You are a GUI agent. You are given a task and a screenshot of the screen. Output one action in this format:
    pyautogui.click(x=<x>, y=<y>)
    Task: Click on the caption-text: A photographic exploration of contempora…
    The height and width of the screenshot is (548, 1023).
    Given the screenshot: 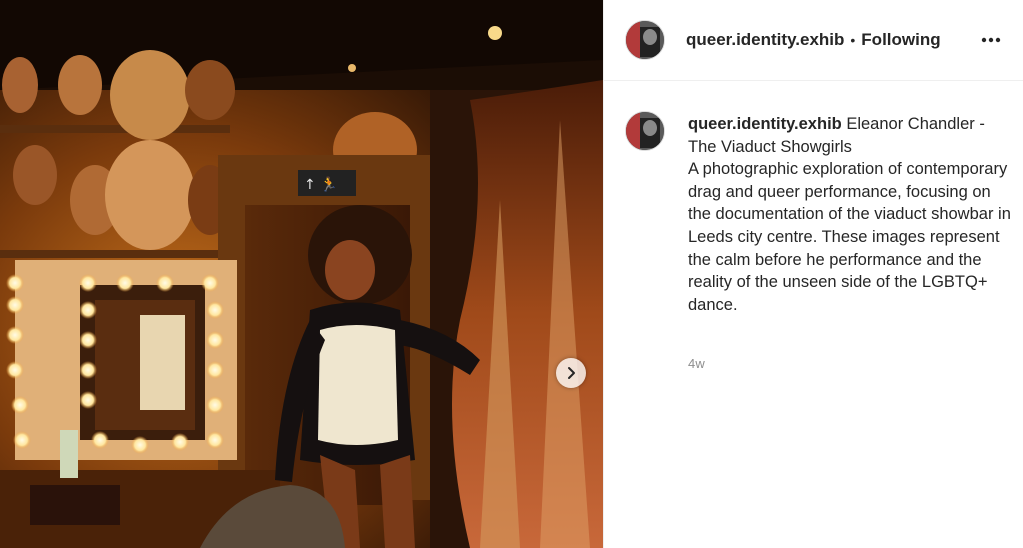 What is the action you would take?
    pyautogui.click(x=849, y=237)
    